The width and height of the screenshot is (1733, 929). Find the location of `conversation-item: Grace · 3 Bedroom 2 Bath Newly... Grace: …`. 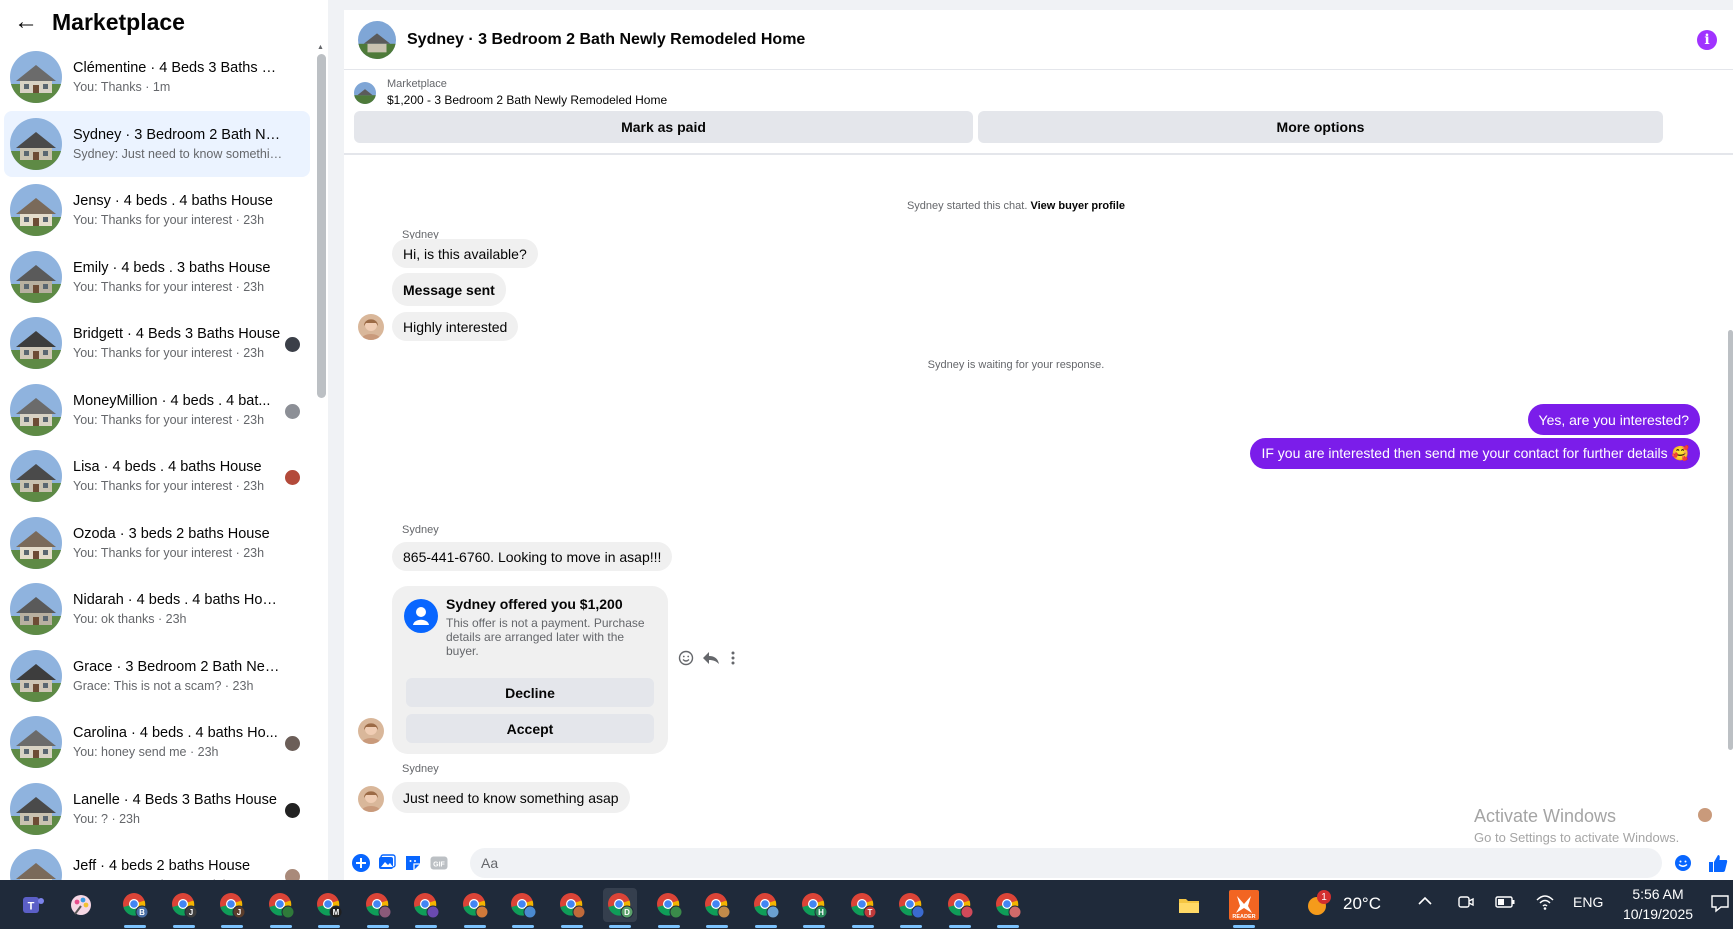

conversation-item: Grace · 3 Bedroom 2 Bath Newly... Grace: … is located at coordinates (157, 676).